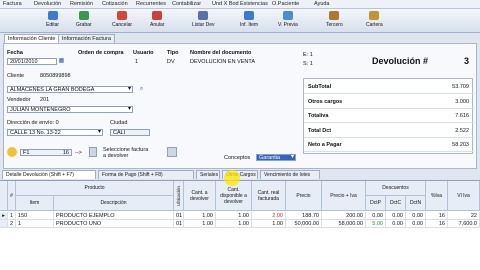 This screenshot has height=270, width=480. What do you see at coordinates (232, 178) in the screenshot?
I see `cursor-highlight` at bounding box center [232, 178].